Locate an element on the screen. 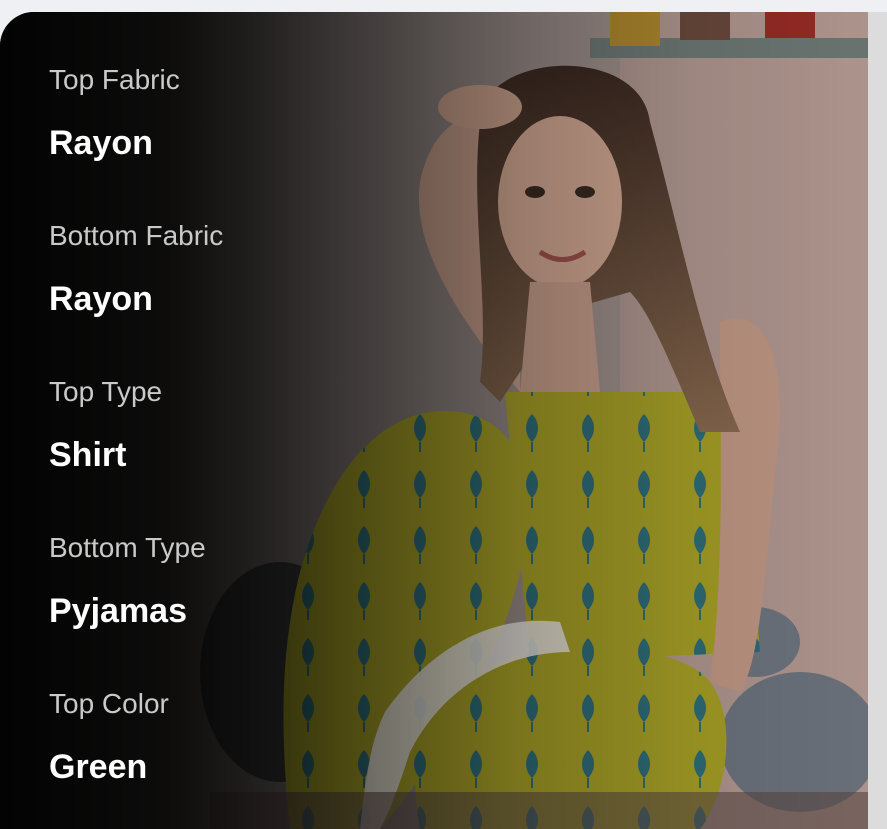 The height and width of the screenshot is (829, 887). spec-bottom-type: Bottom Type Pyjamas is located at coordinates (209, 608).